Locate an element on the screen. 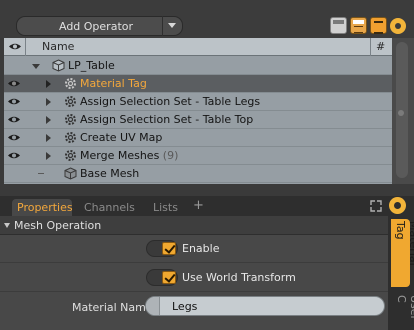 This screenshot has width=414, height=330. tab-lists: Lists is located at coordinates (165, 207).